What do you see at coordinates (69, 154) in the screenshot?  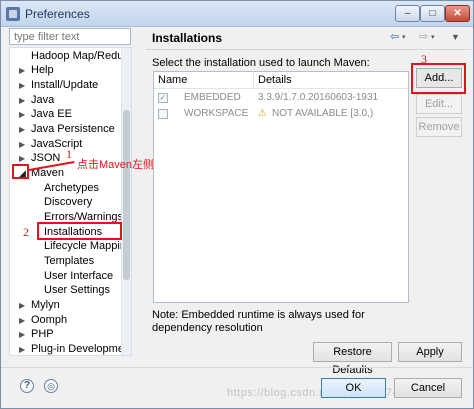 I see `annotation-number-1: 1` at bounding box center [69, 154].